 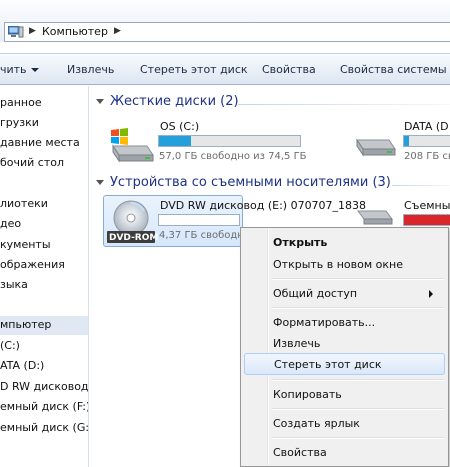 I want to click on hard-drive-icon, so click(x=376, y=143).